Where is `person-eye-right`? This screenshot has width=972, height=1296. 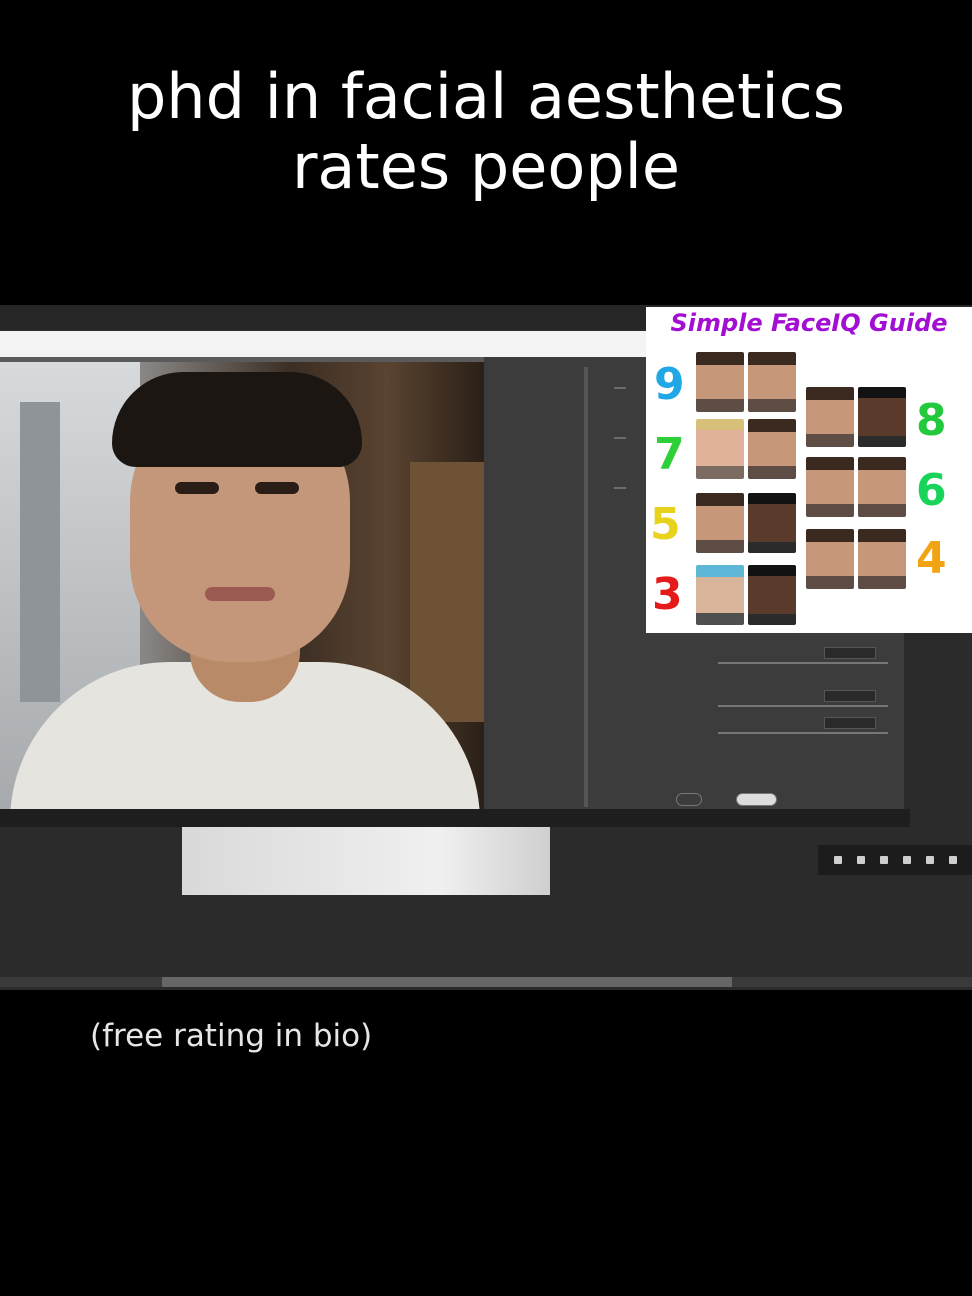 person-eye-right is located at coordinates (277, 488).